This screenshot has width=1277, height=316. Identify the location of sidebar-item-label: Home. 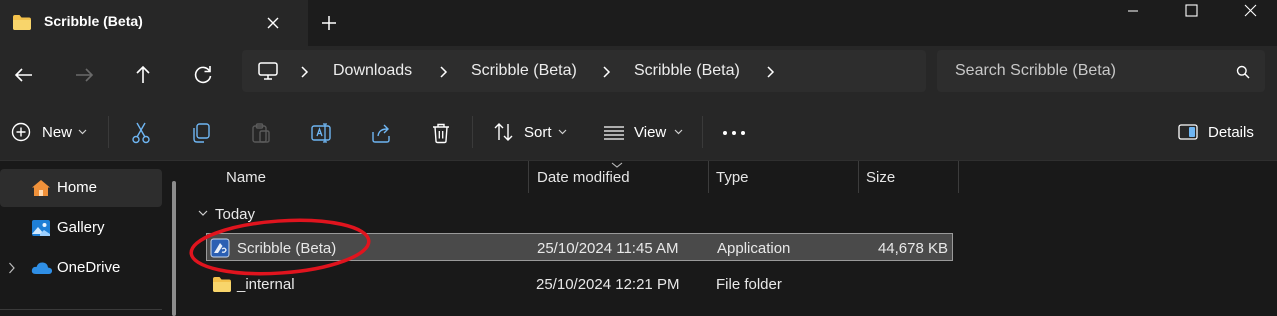
(77, 187).